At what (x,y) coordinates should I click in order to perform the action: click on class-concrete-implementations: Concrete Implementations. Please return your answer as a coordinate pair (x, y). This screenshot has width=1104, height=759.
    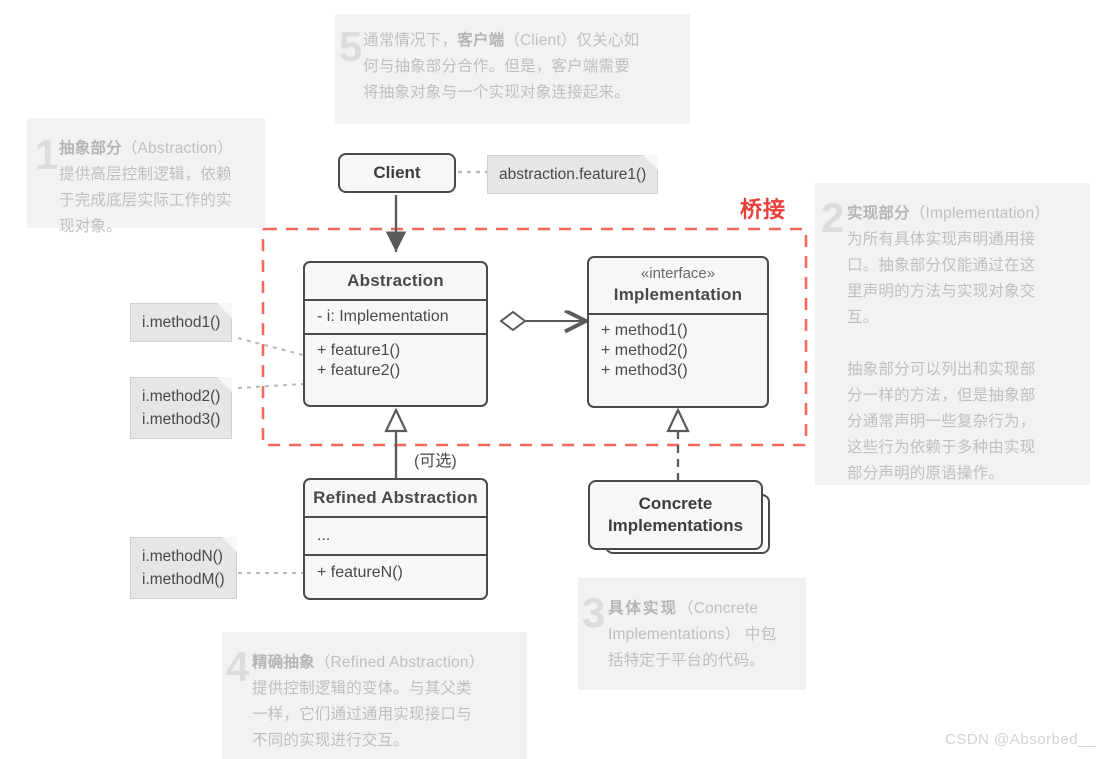
    Looking at the image, I should click on (675, 515).